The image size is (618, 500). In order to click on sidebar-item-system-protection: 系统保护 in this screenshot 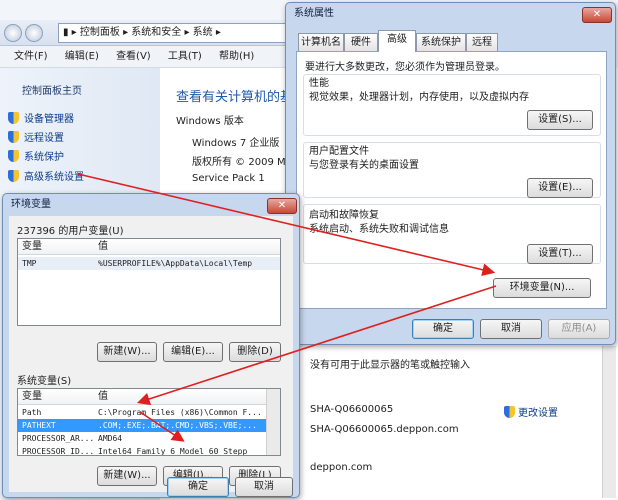, I will do `click(36, 155)`.